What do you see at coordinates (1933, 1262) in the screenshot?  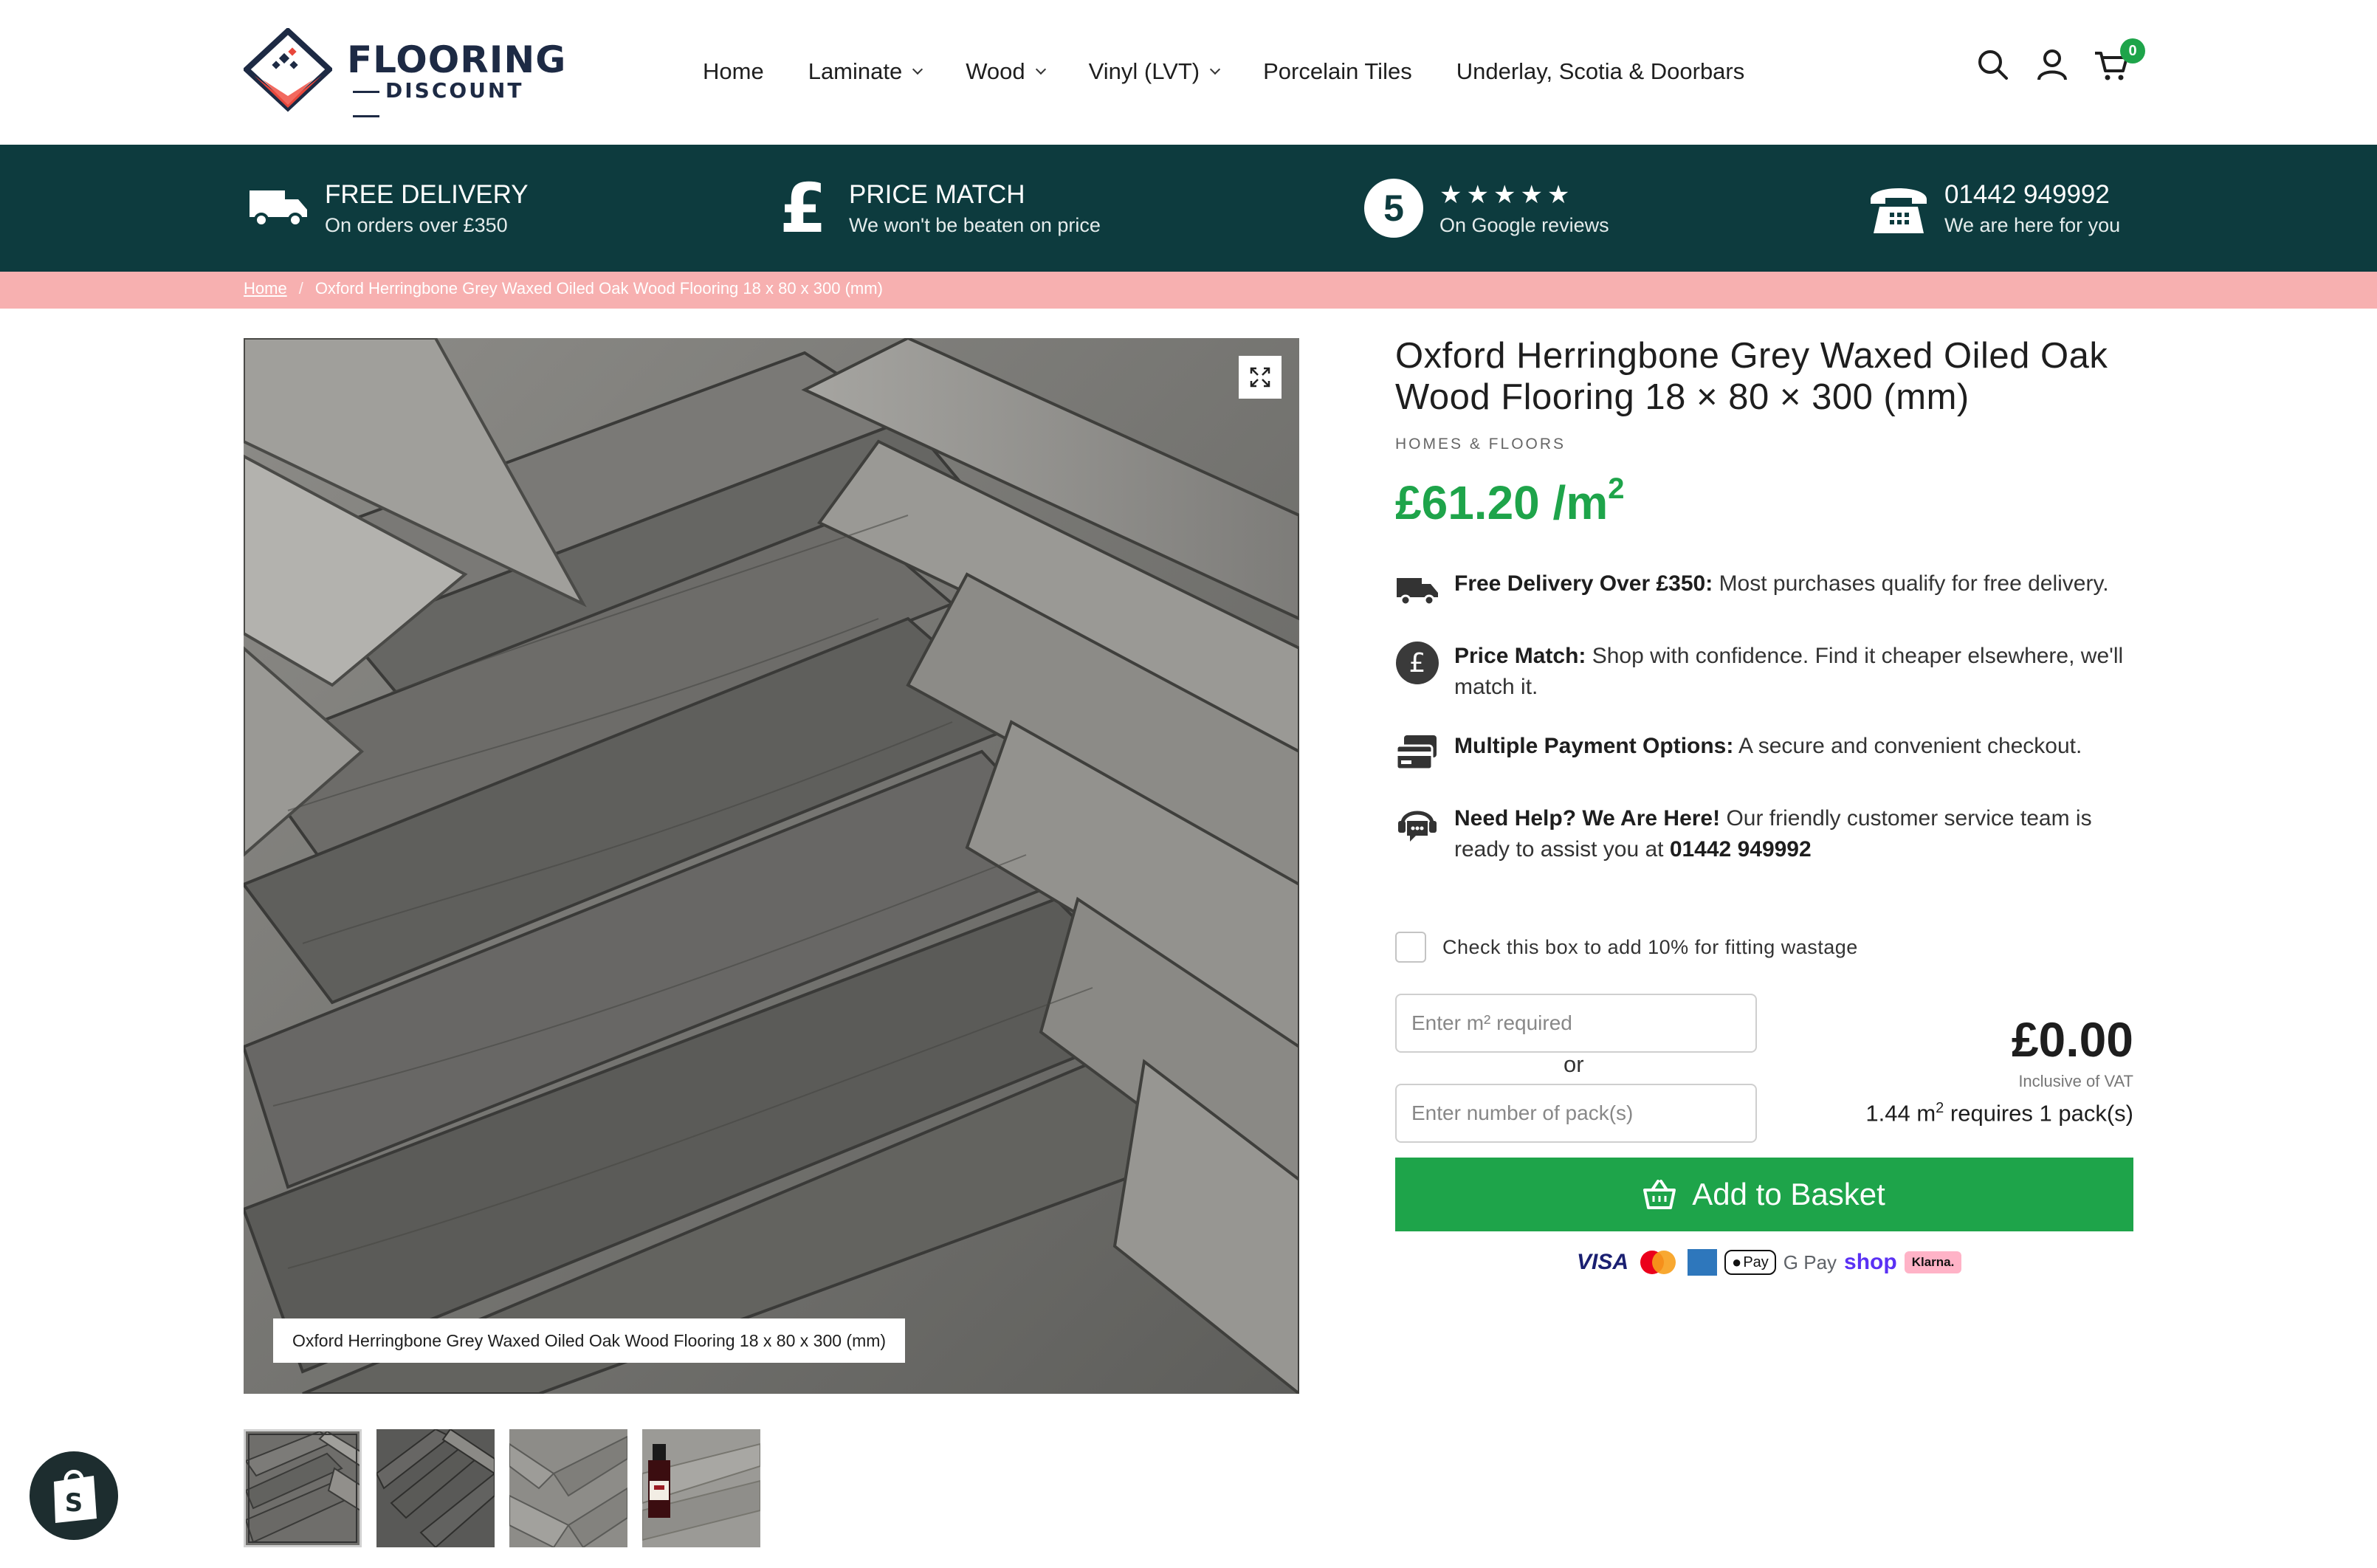 I see `klarna-logo: Klarna.` at bounding box center [1933, 1262].